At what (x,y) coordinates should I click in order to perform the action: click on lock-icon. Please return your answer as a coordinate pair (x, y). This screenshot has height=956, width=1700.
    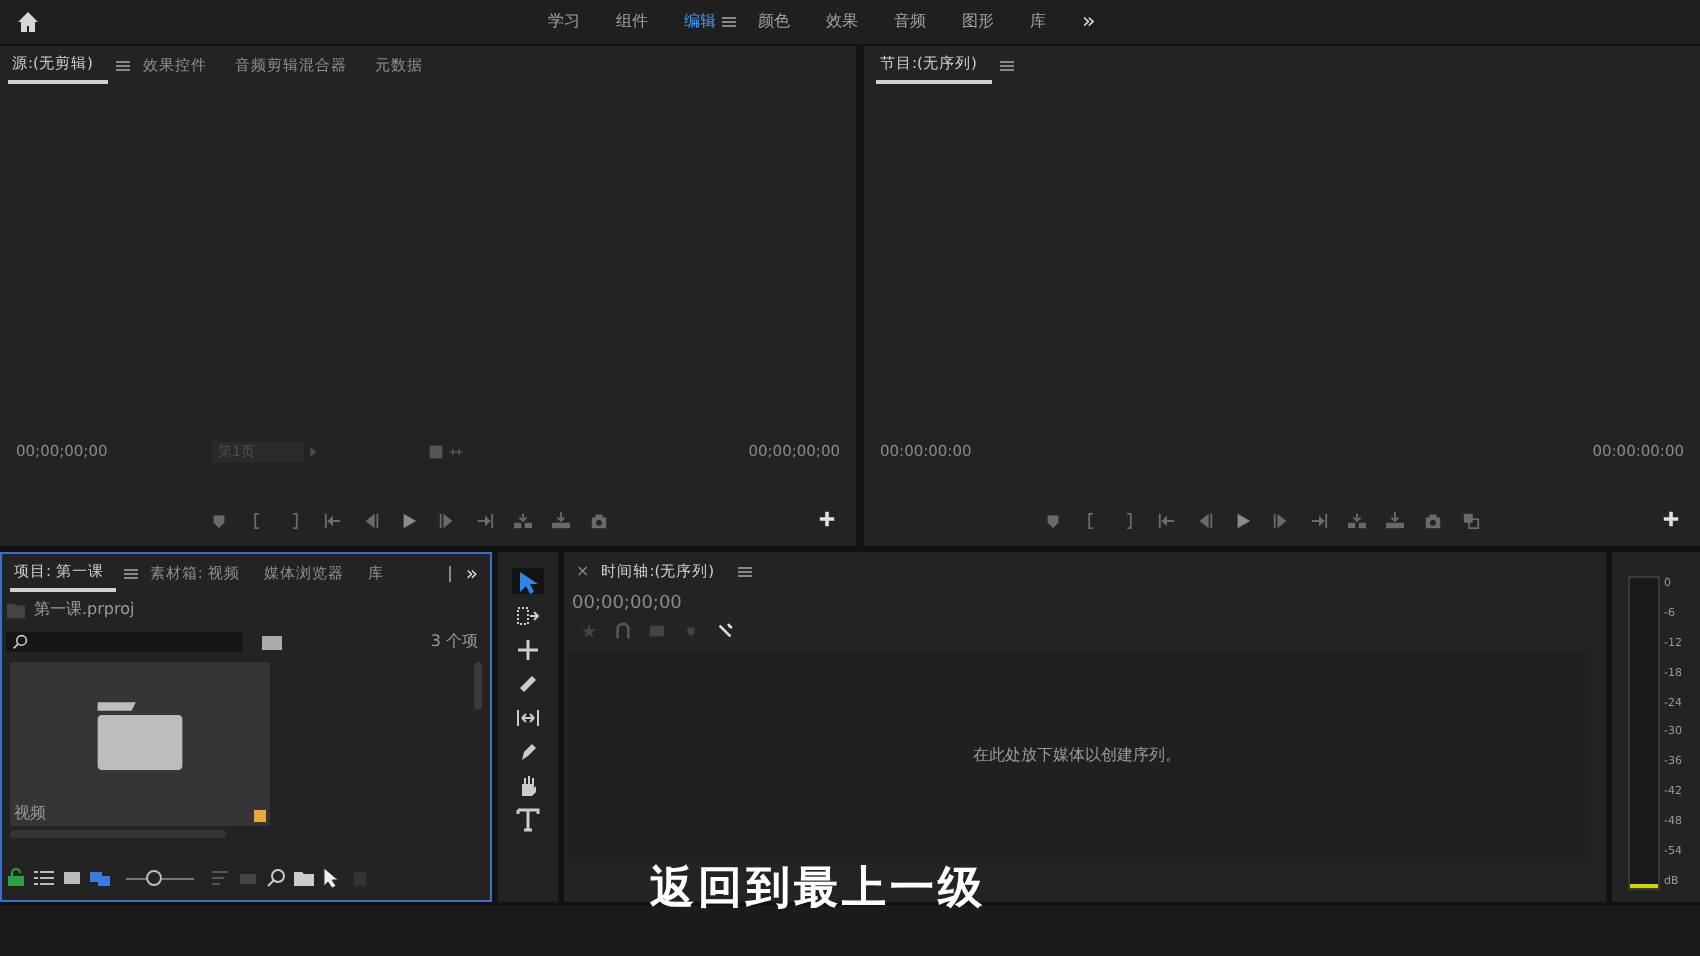
    Looking at the image, I should click on (16, 878).